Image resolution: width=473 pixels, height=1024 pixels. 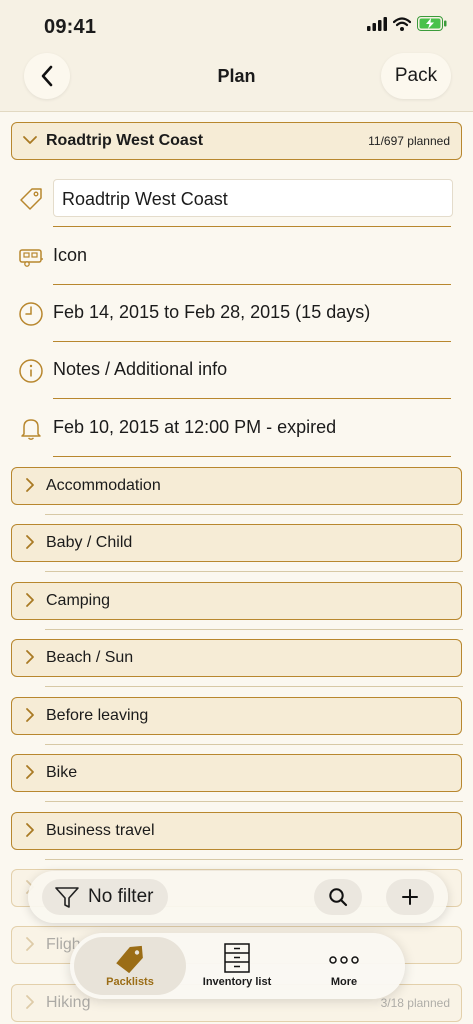 I want to click on status-icons, so click(x=407, y=23).